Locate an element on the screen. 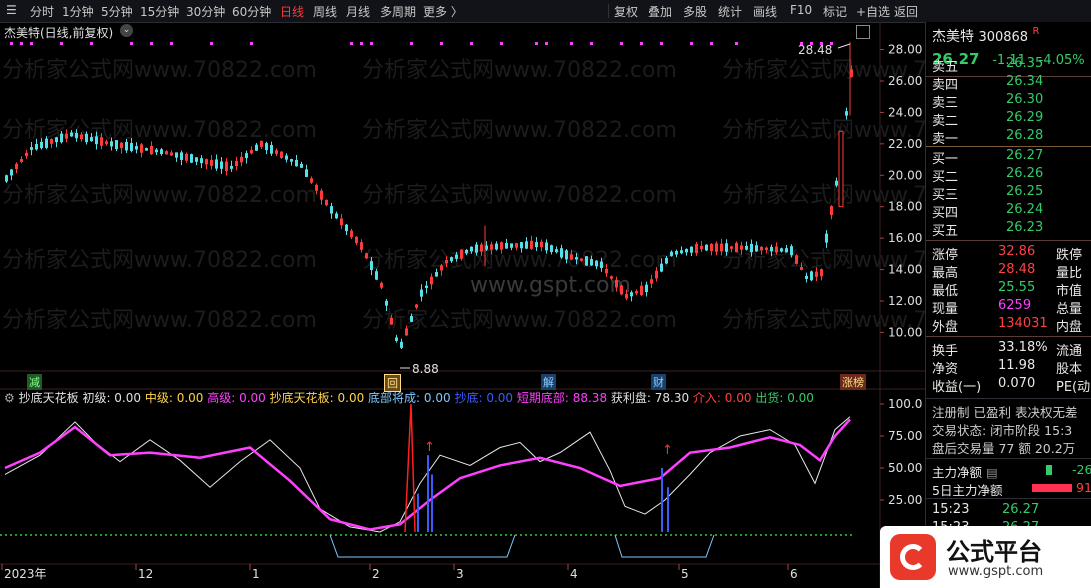  period-tab-daily: 日线 is located at coordinates (292, 11).